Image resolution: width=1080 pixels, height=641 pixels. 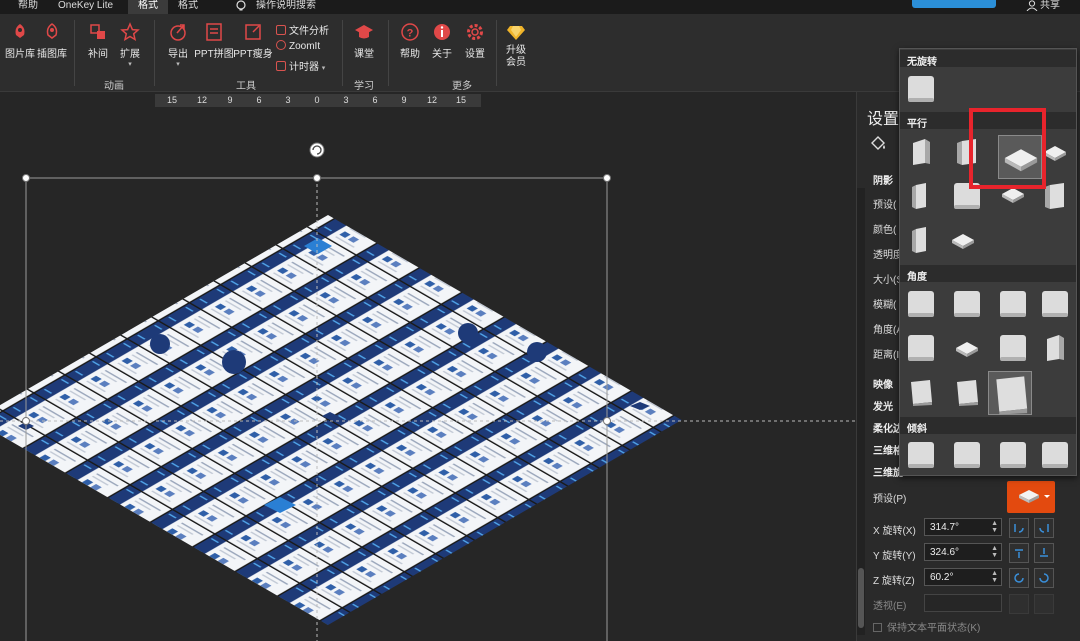 I want to click on tab-bar: 帮助 OneKey Lite 格式 格式 操作说明搜索 共享, so click(x=540, y=7).